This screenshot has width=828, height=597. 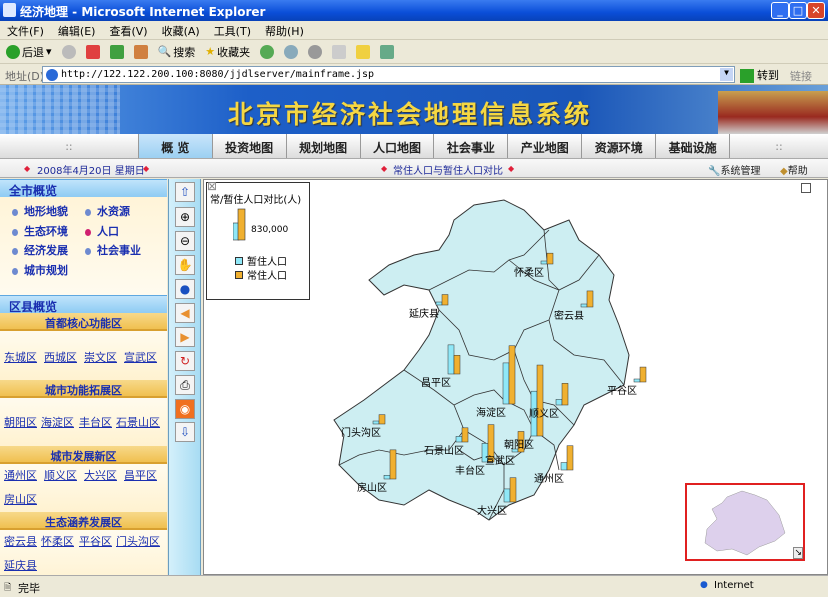 I want to click on district-link: 崇文区, so click(x=100, y=357).